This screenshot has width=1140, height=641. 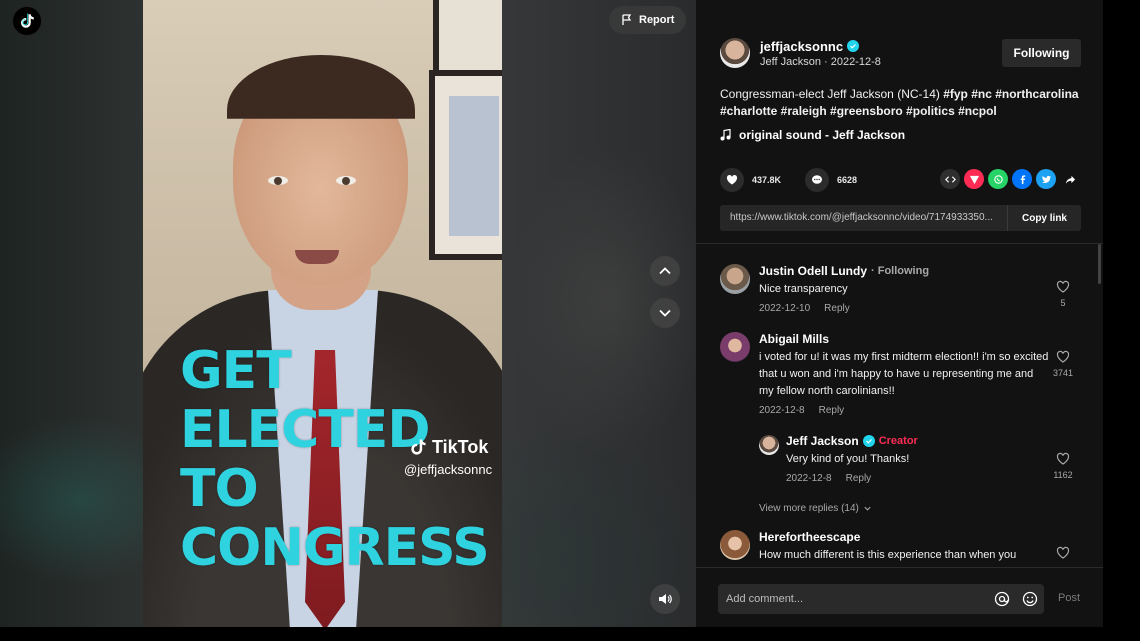 I want to click on comment-meta: 2022-12-10 Reply, so click(x=904, y=308).